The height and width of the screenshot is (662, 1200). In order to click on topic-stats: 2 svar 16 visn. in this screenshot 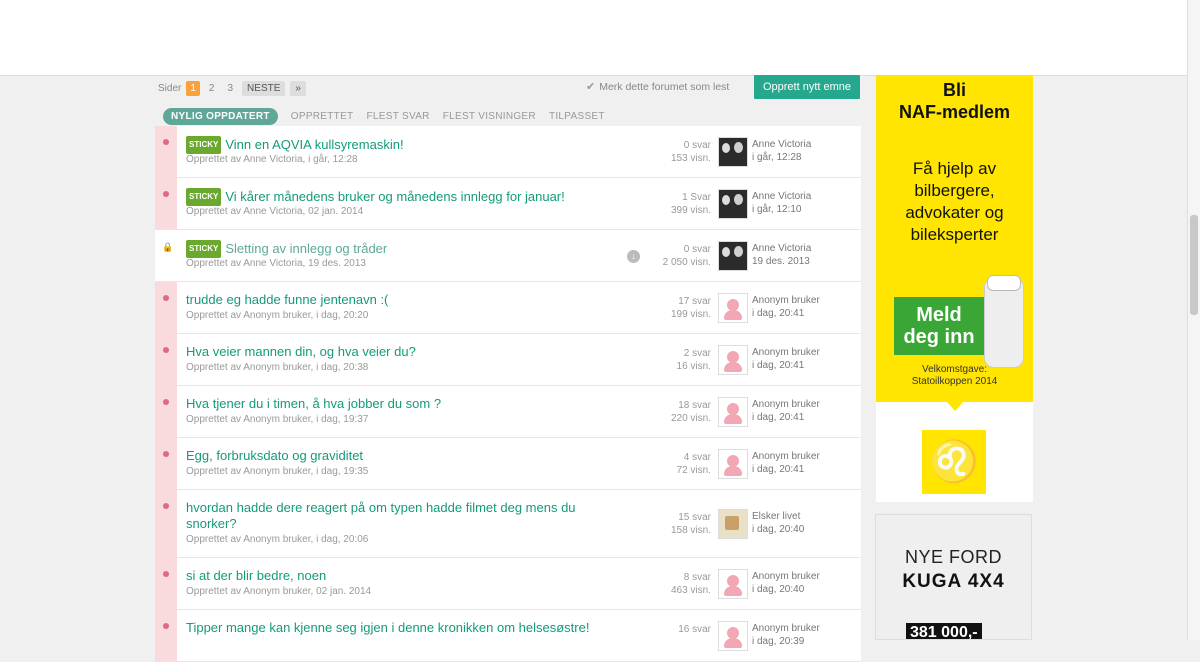, I will do `click(671, 360)`.